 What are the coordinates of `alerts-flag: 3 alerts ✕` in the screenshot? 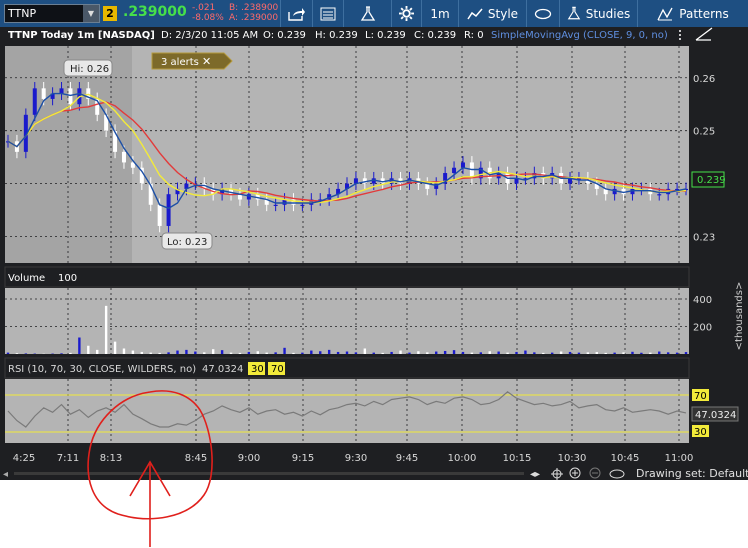 It's located at (192, 61).